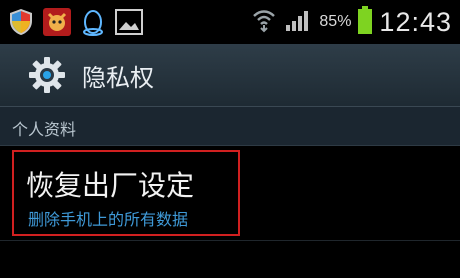 The width and height of the screenshot is (460, 278). I want to click on image-icon, so click(129, 22).